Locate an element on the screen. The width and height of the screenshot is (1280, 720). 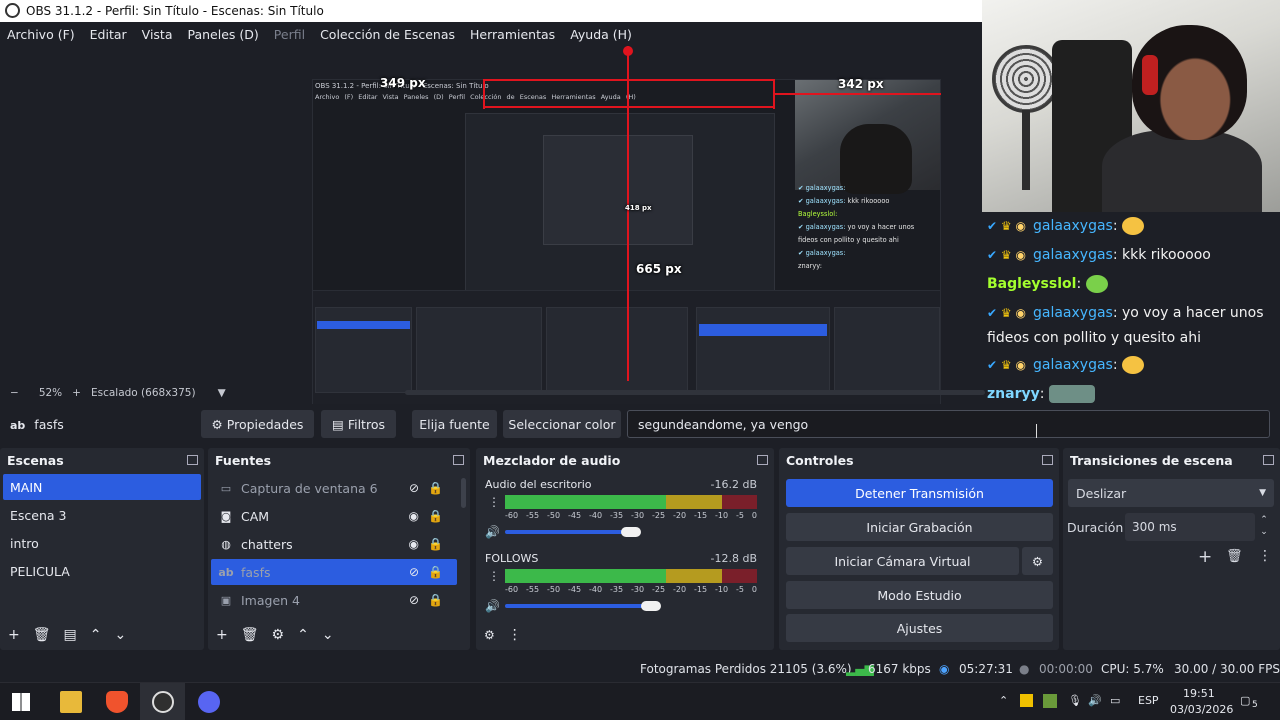
capture-scene-selected is located at coordinates (363, 325).